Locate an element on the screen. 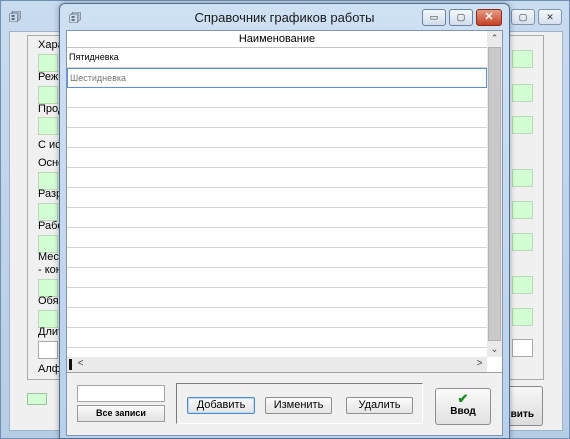 Image resolution: width=570 pixels, height=439 pixels. filter-input is located at coordinates (121, 393).